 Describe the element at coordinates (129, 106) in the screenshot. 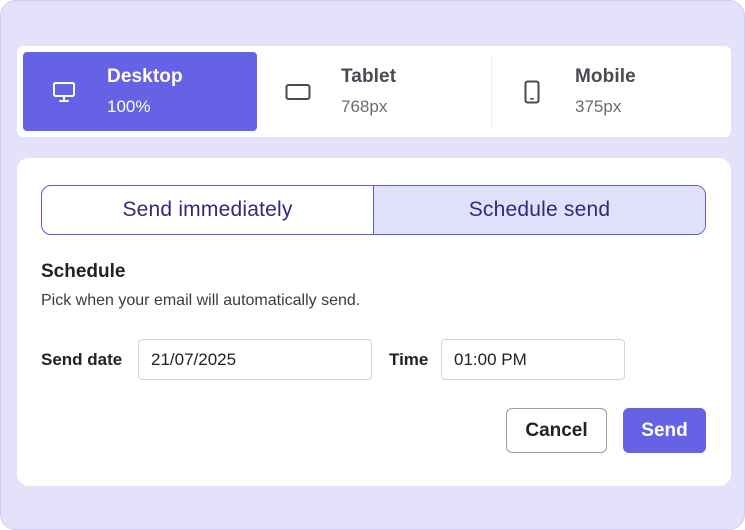

I see `device-size: 100%` at that location.